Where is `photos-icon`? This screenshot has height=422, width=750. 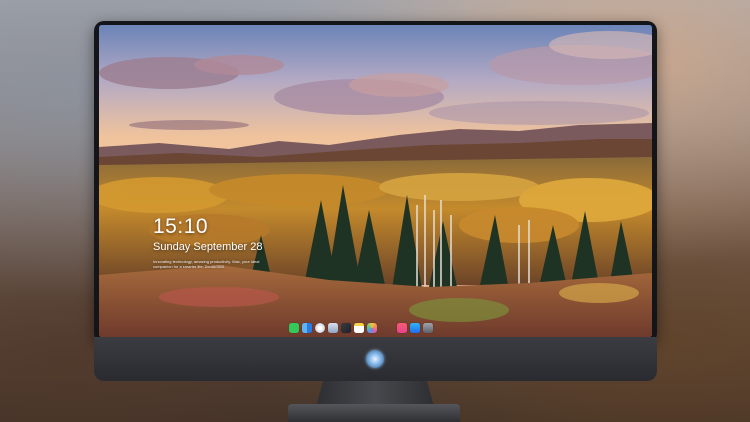 photos-icon is located at coordinates (372, 327).